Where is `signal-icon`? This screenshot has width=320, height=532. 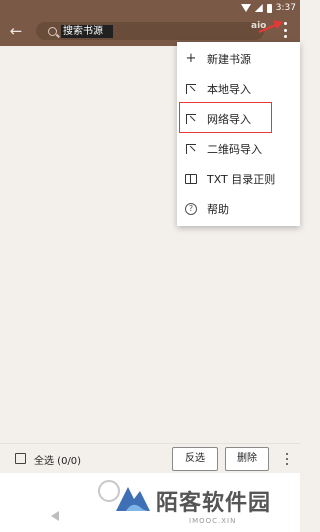 signal-icon is located at coordinates (258, 8).